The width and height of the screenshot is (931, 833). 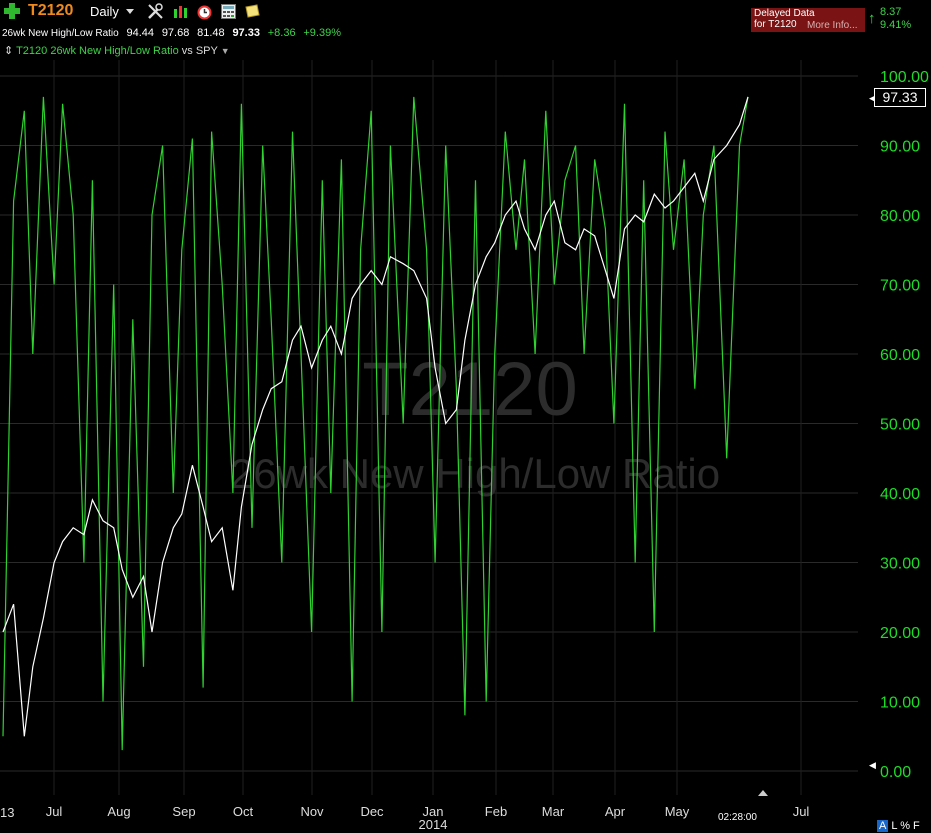 What do you see at coordinates (470, 389) in the screenshot?
I see `watermark-symbol: T2120` at bounding box center [470, 389].